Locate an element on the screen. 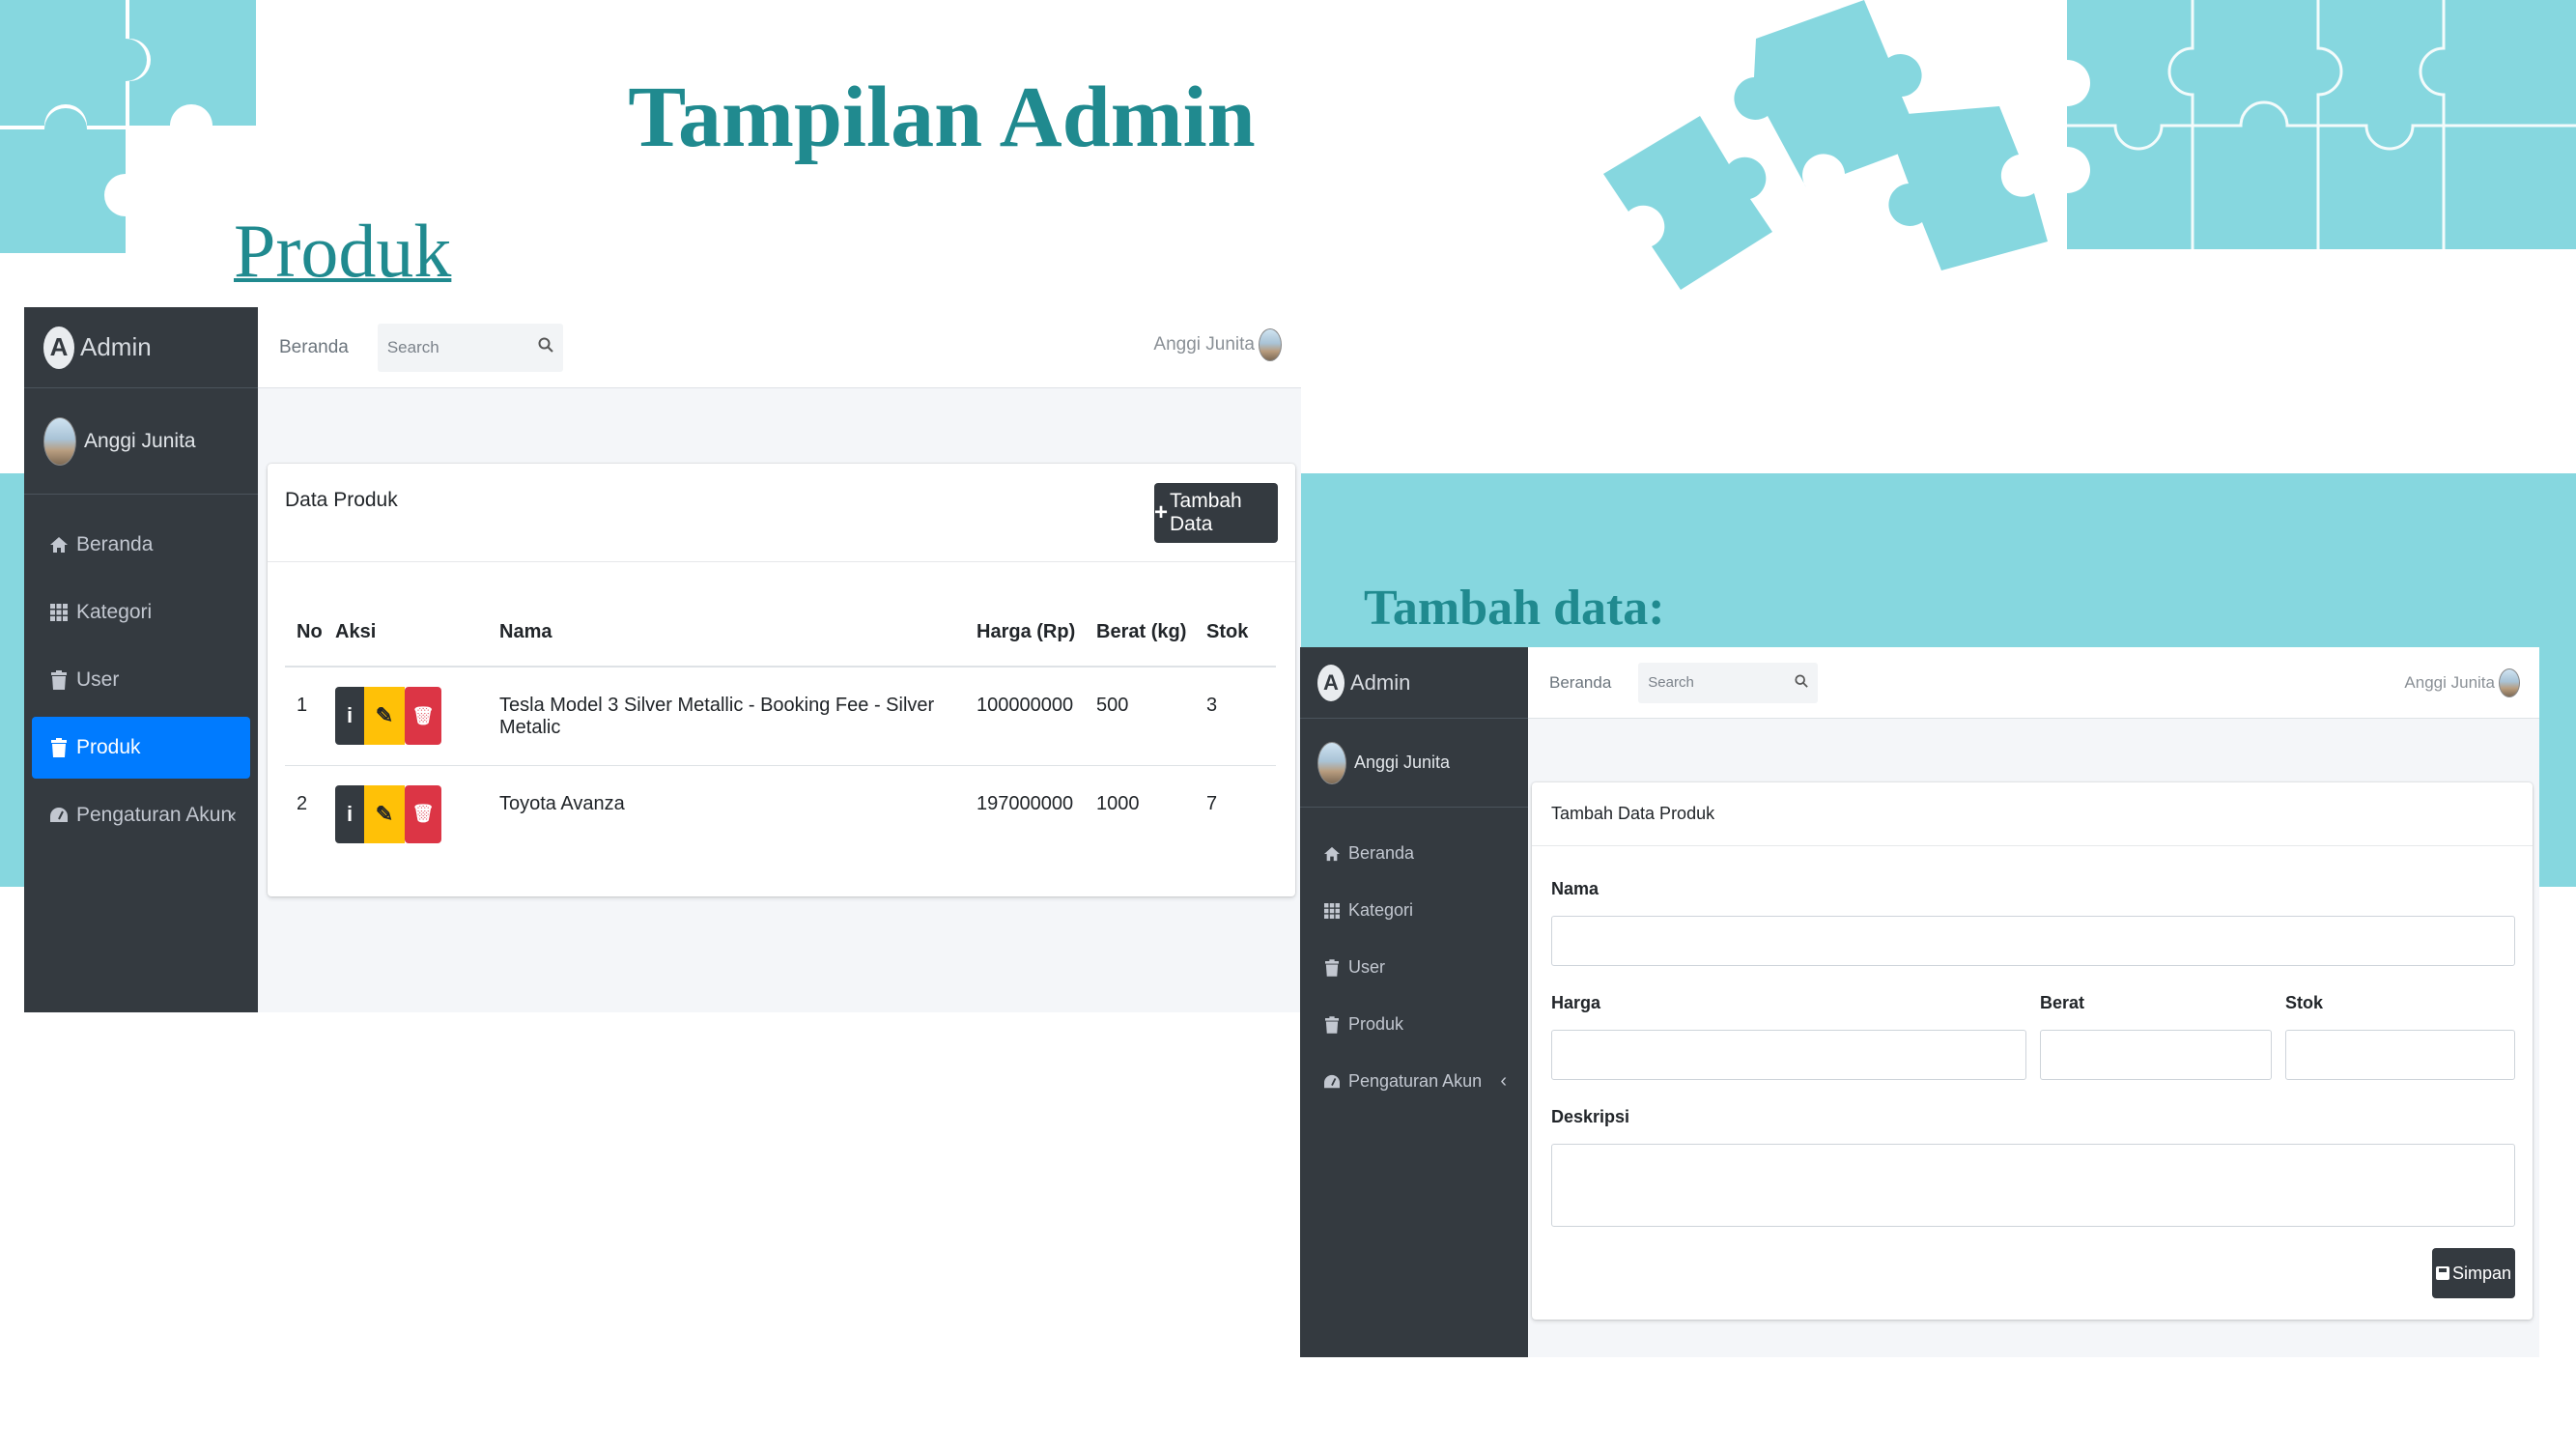 This screenshot has height=1449, width=2576. card-title: Tambah Data Produk is located at coordinates (1633, 813).